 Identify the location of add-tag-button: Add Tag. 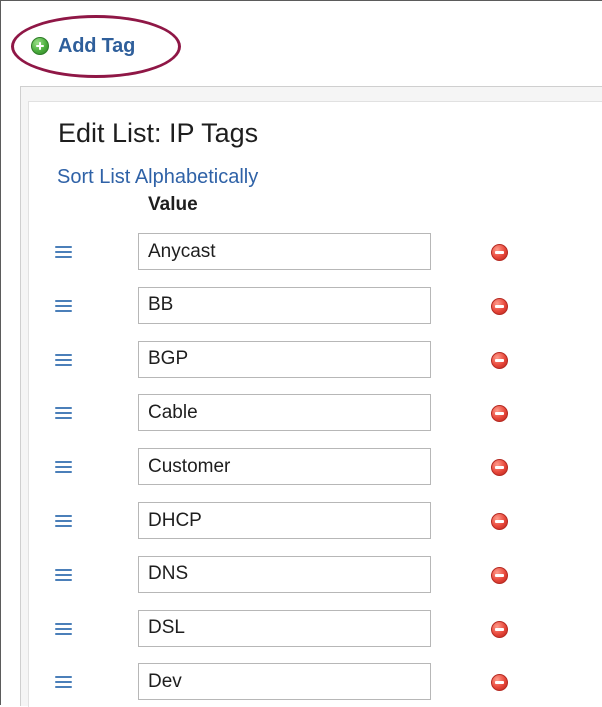
(83, 46).